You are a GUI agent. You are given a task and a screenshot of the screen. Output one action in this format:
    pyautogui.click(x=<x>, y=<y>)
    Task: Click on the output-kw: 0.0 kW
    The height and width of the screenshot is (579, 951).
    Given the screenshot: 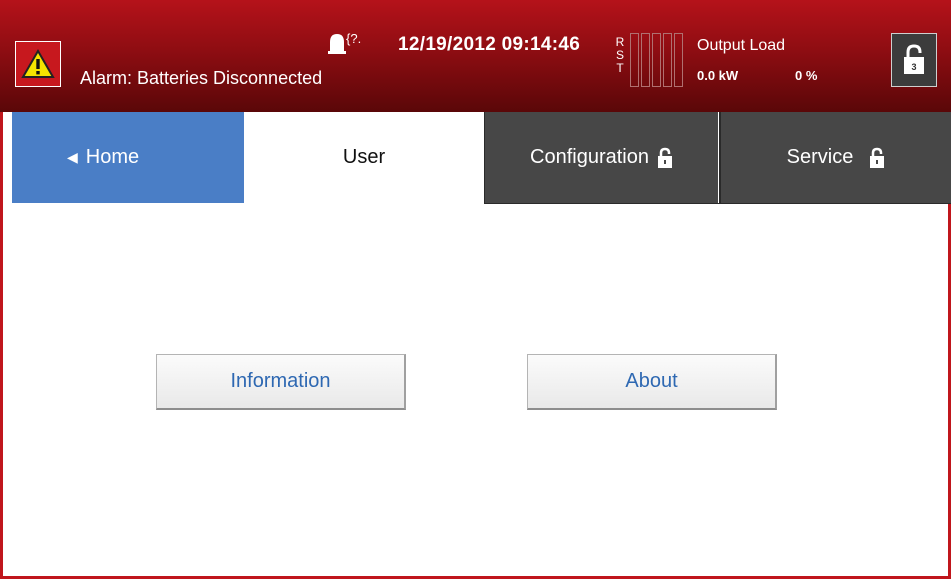 What is the action you would take?
    pyautogui.click(x=718, y=75)
    